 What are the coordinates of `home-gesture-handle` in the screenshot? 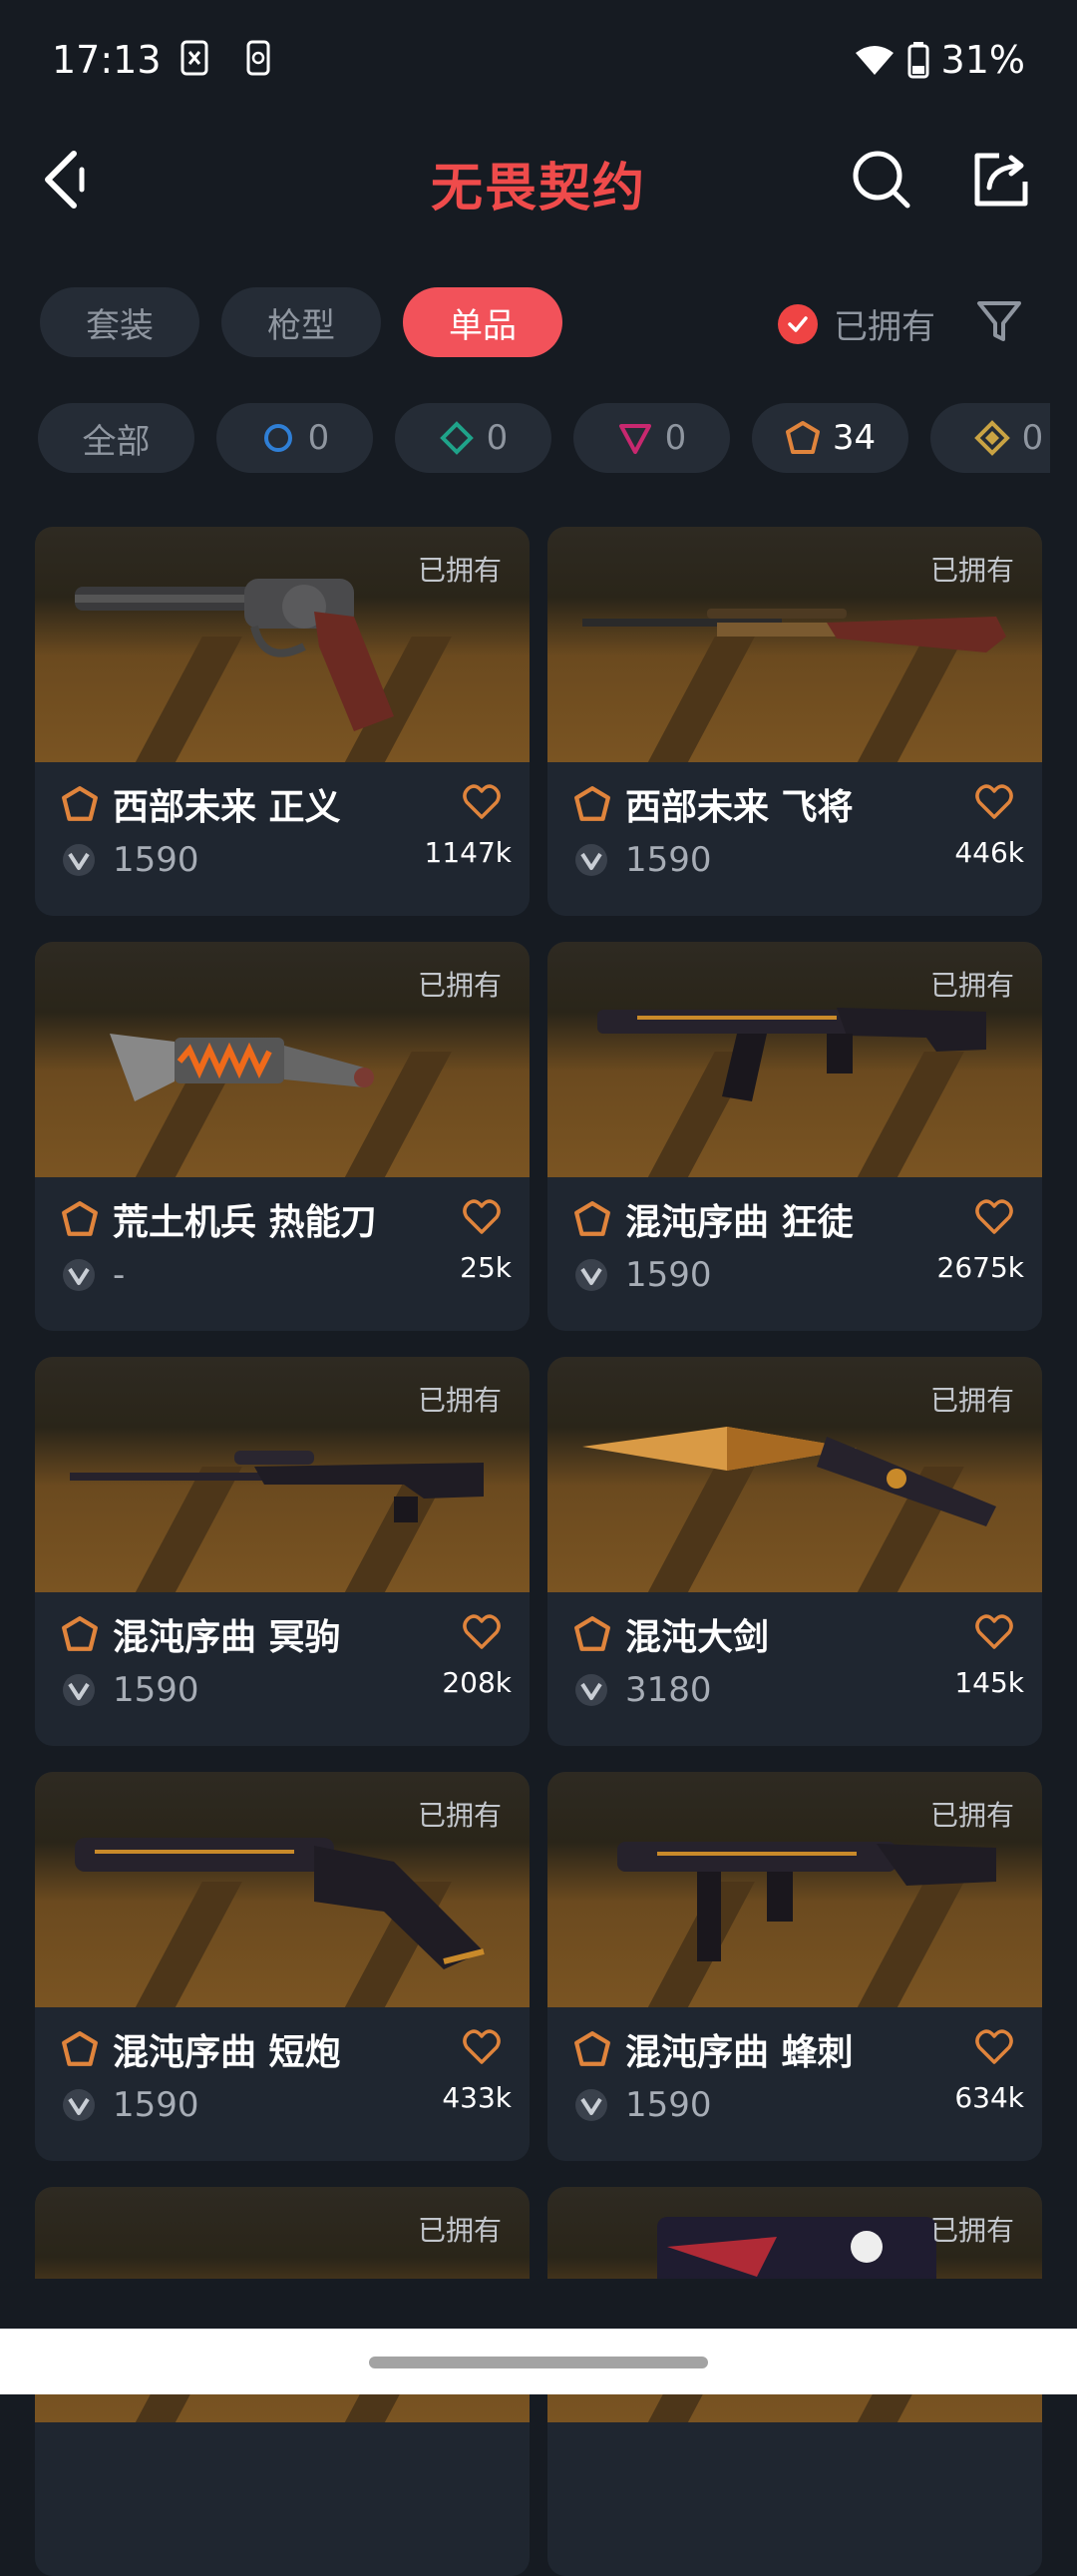 It's located at (538, 2363).